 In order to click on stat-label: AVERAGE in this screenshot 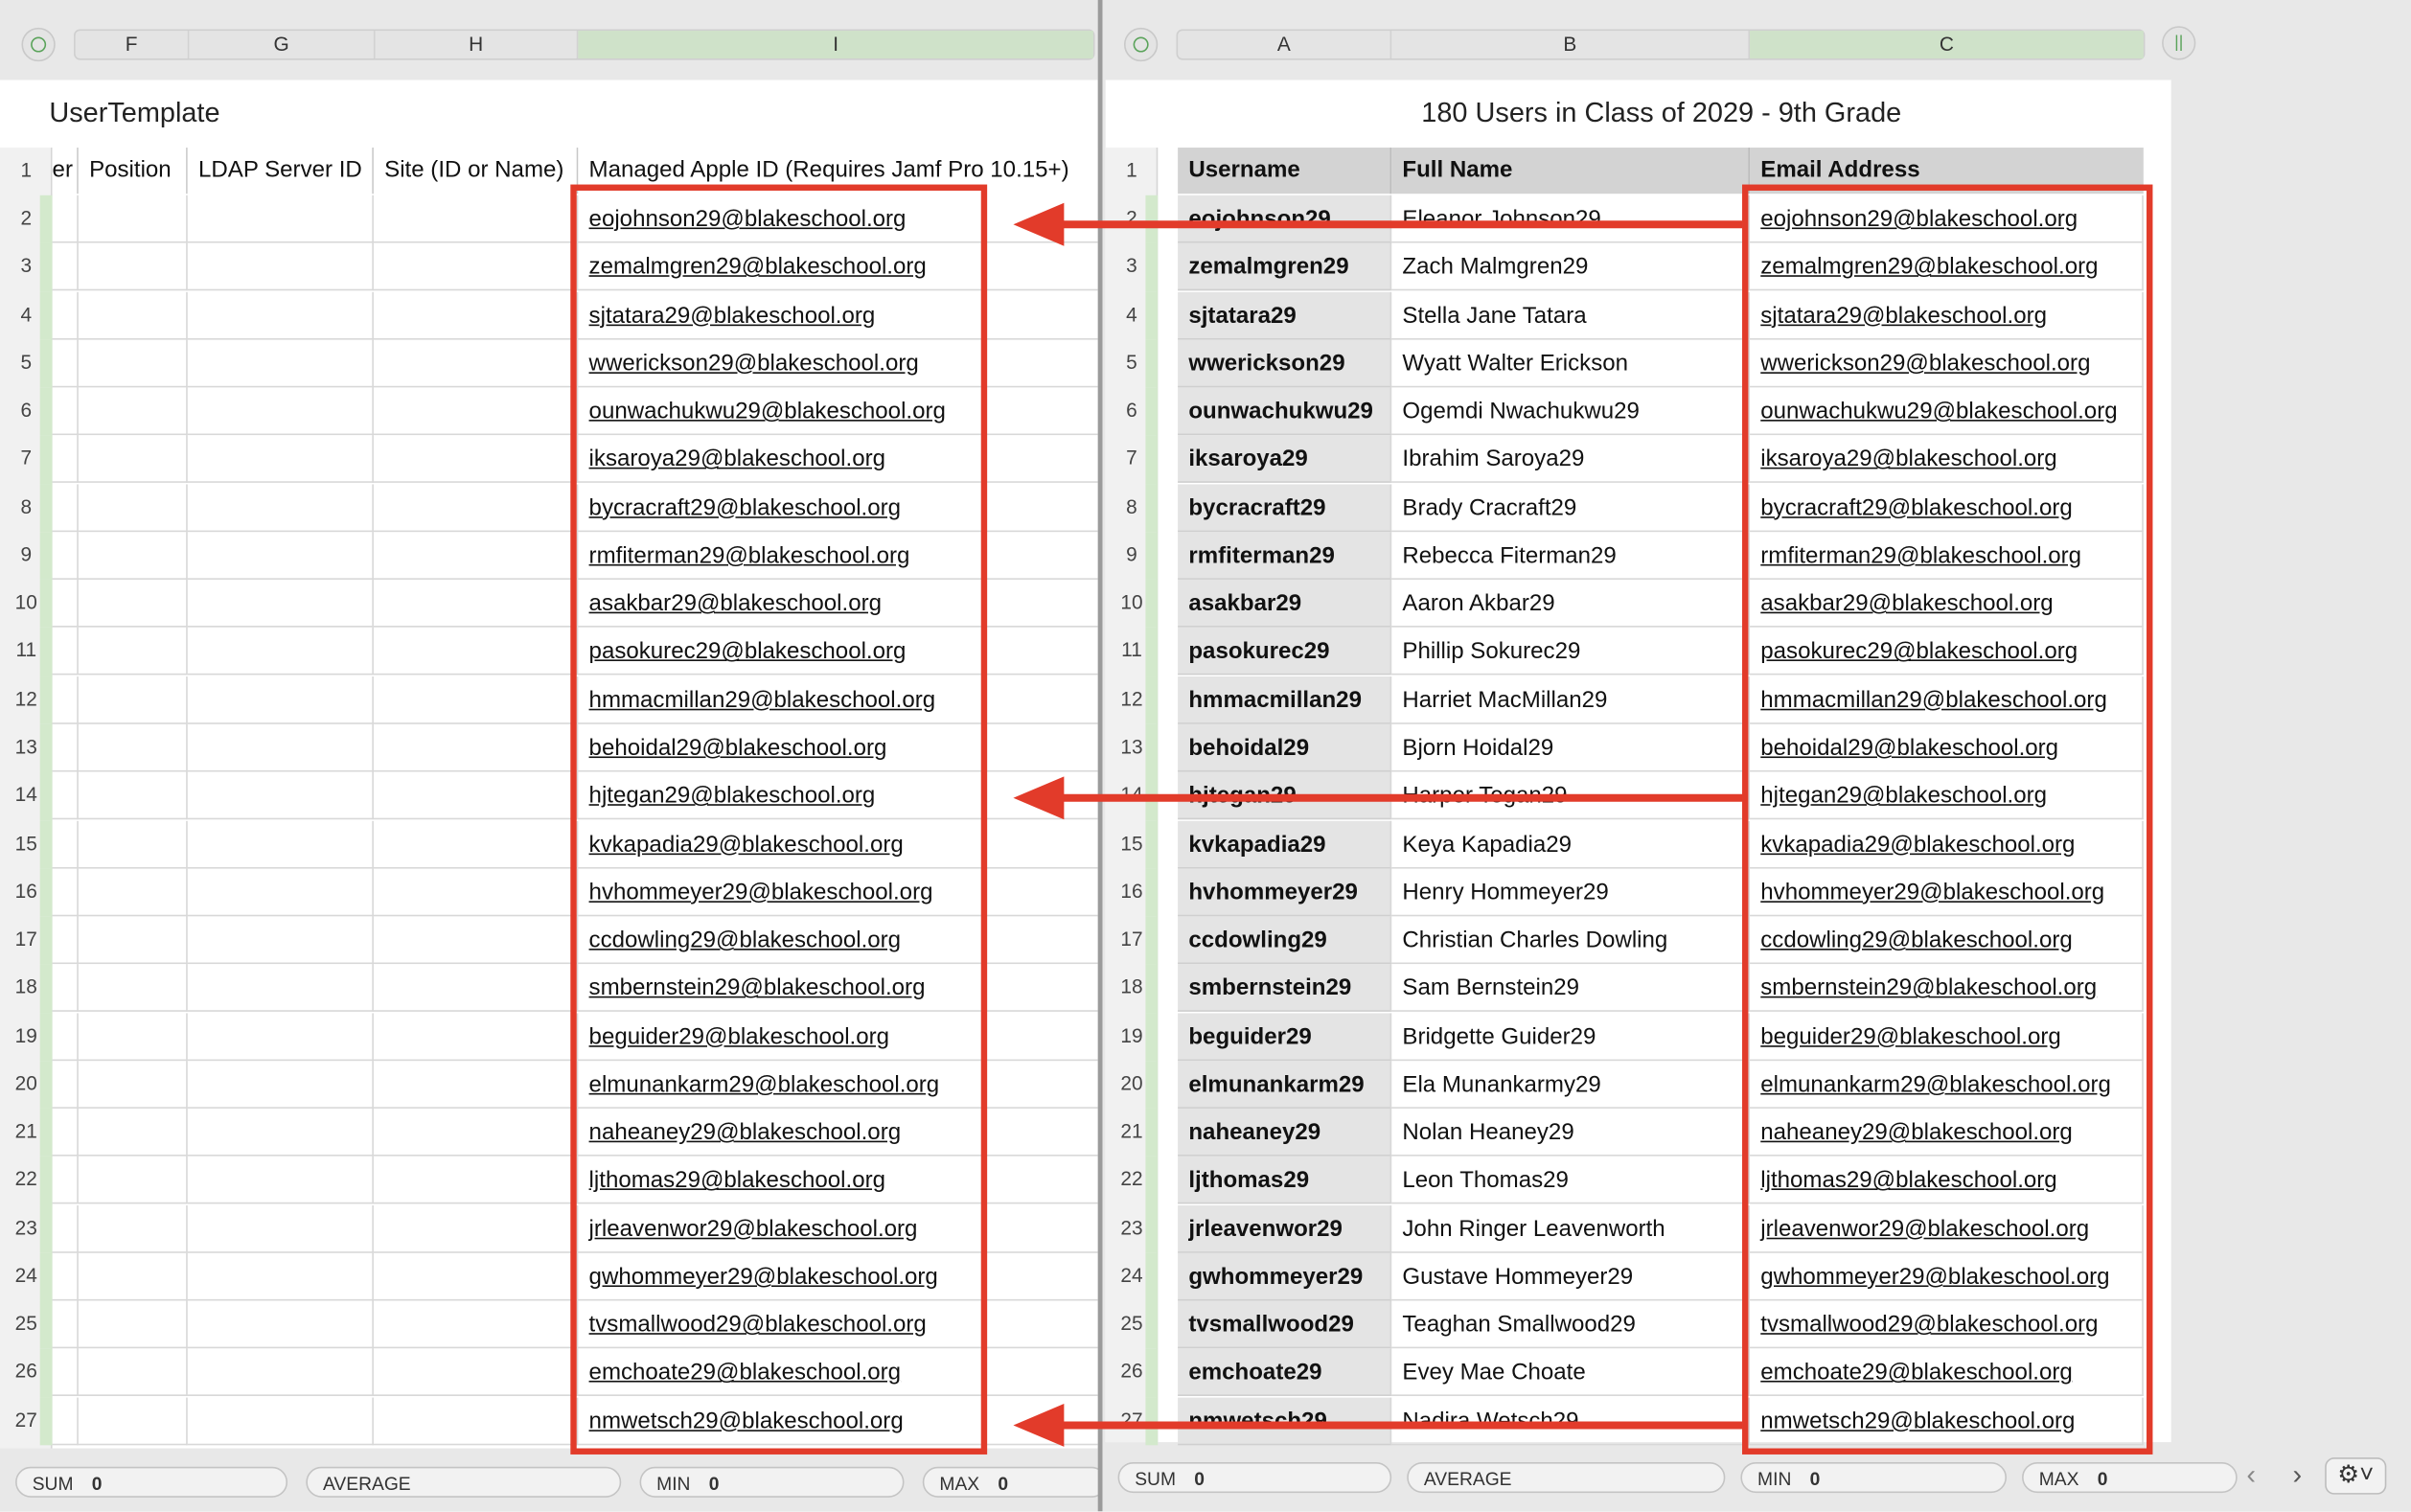, I will do `click(1467, 1479)`.